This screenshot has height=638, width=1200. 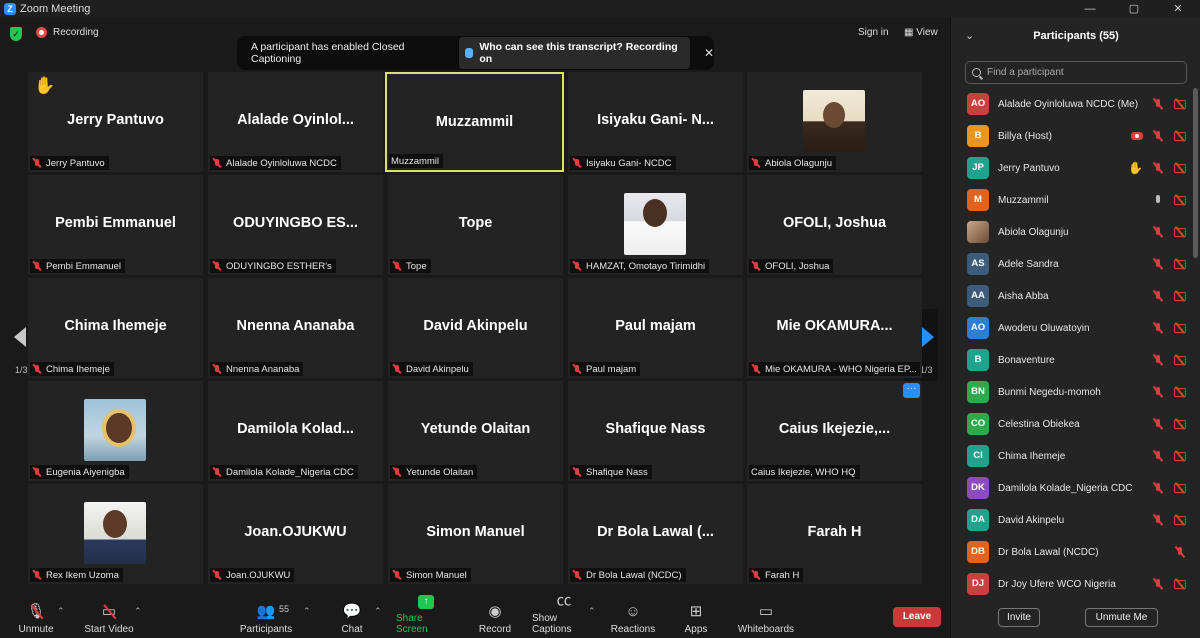 I want to click on participant-row: CO Celestina Obiekea, so click(x=1071, y=424).